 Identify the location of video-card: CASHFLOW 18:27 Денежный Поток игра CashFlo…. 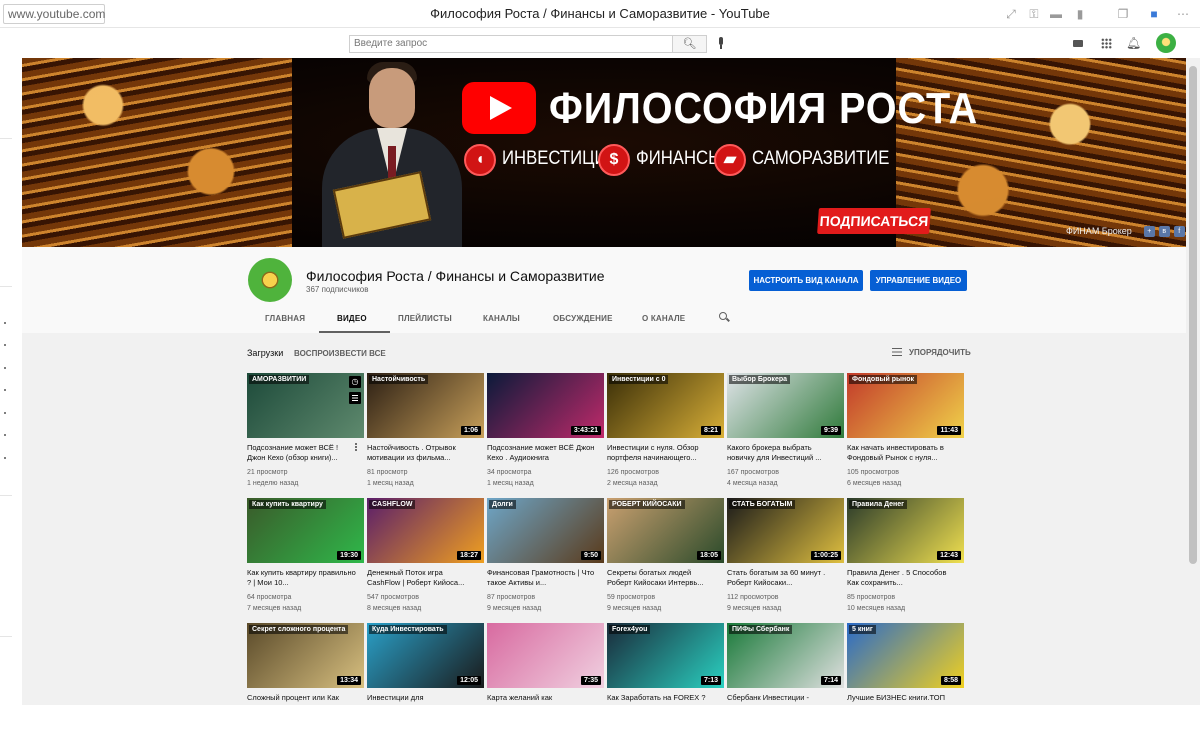
(425, 558).